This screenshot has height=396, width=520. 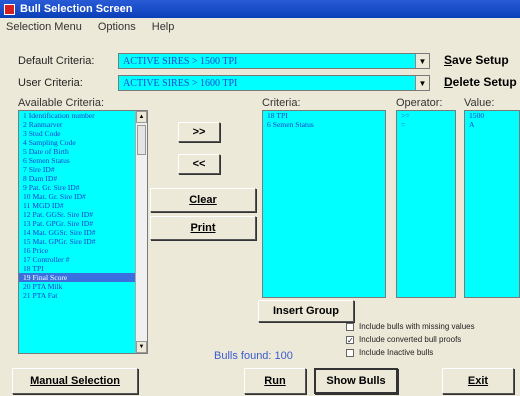 What do you see at coordinates (324, 115) in the screenshot?
I see `criteria-item: 18 TPI` at bounding box center [324, 115].